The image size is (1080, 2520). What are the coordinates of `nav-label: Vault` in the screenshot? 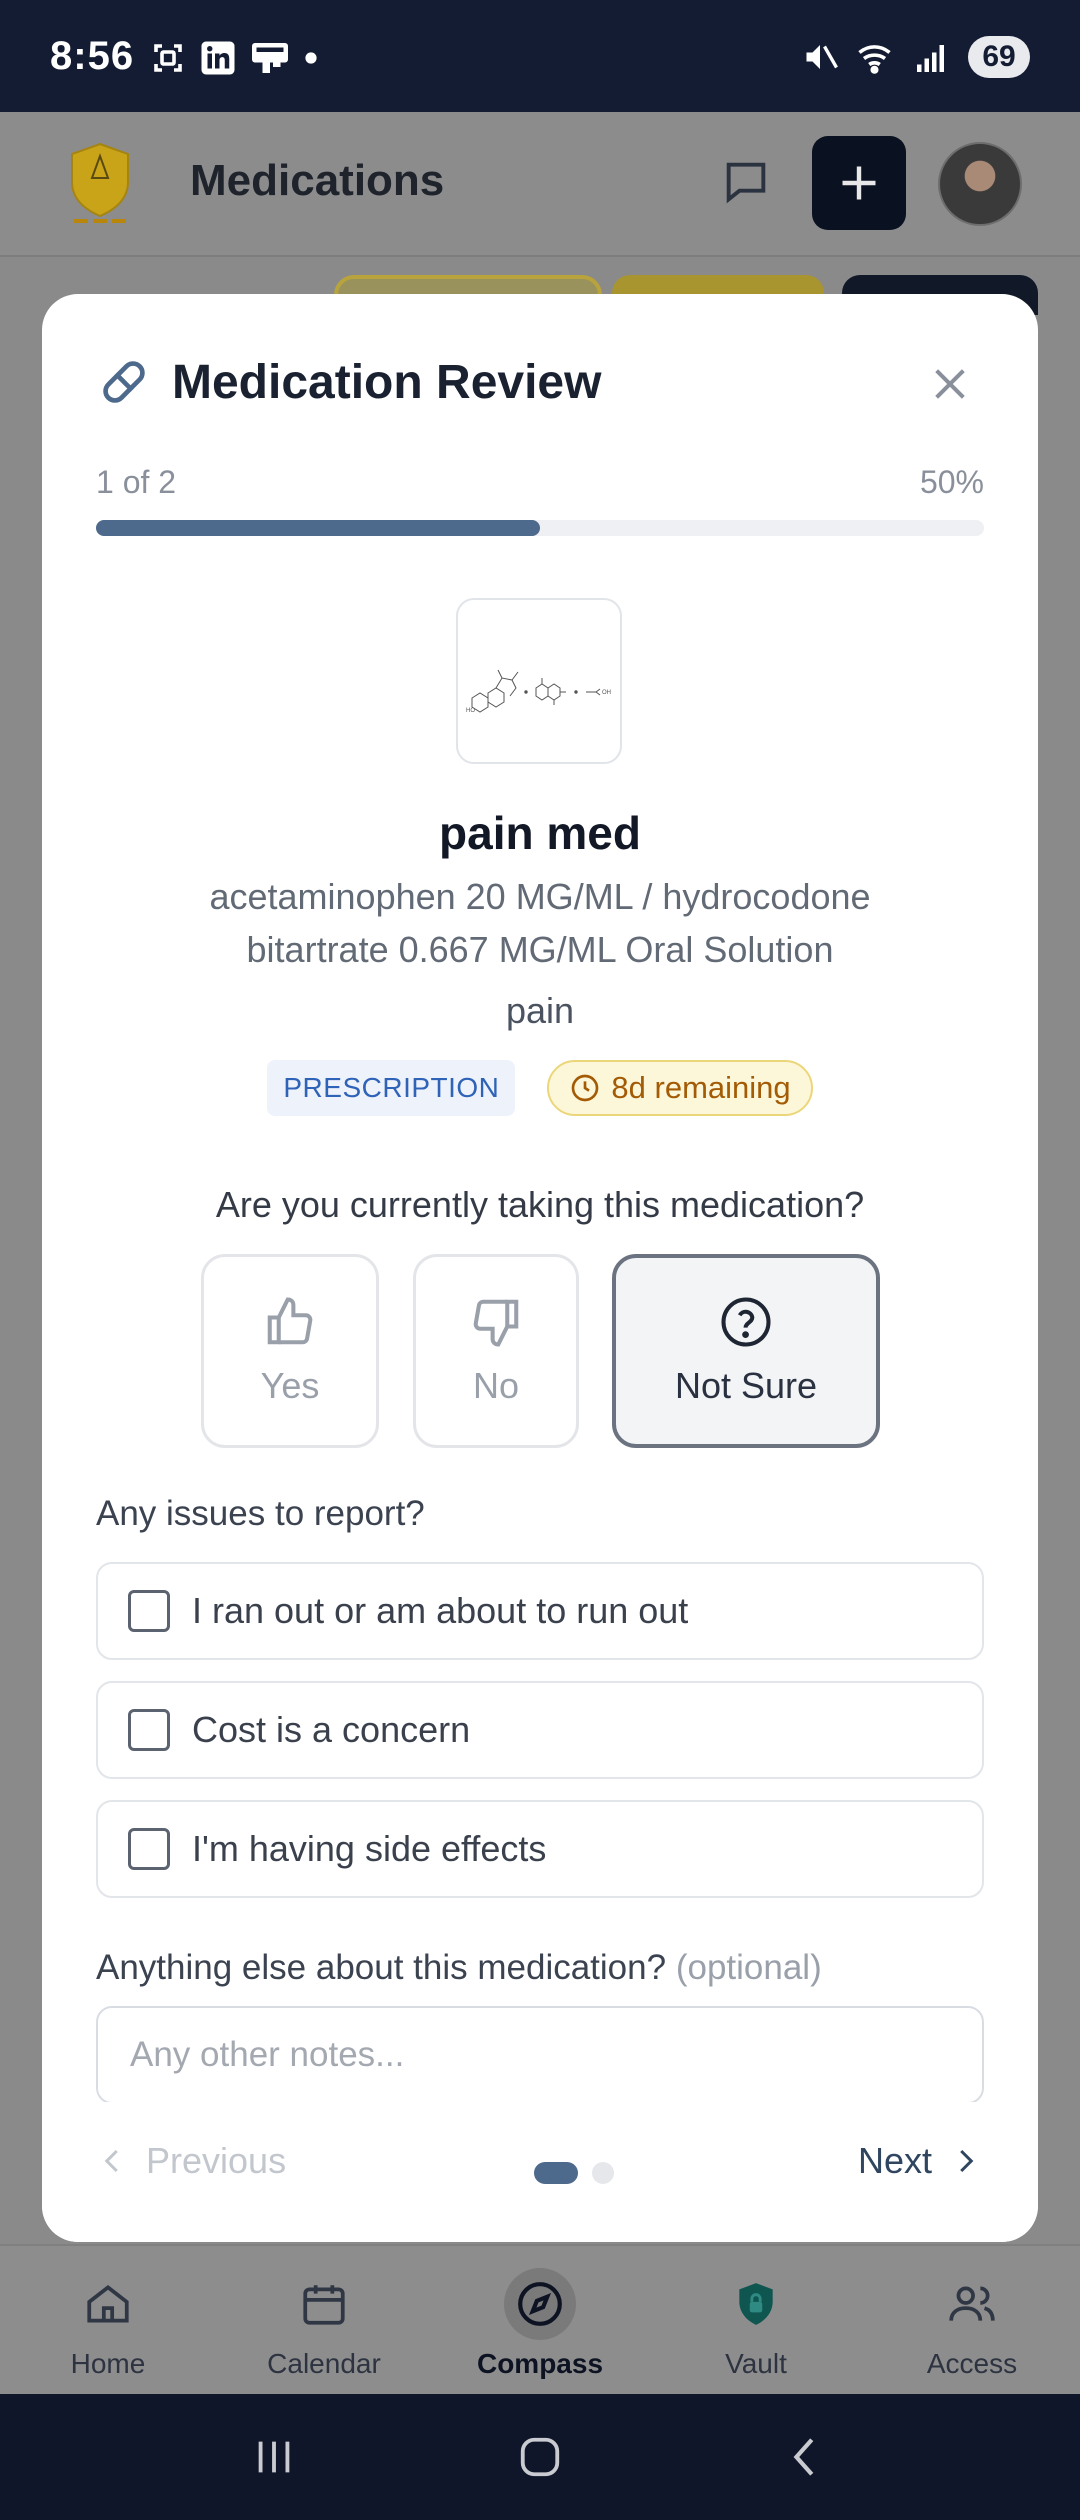 It's located at (756, 2363).